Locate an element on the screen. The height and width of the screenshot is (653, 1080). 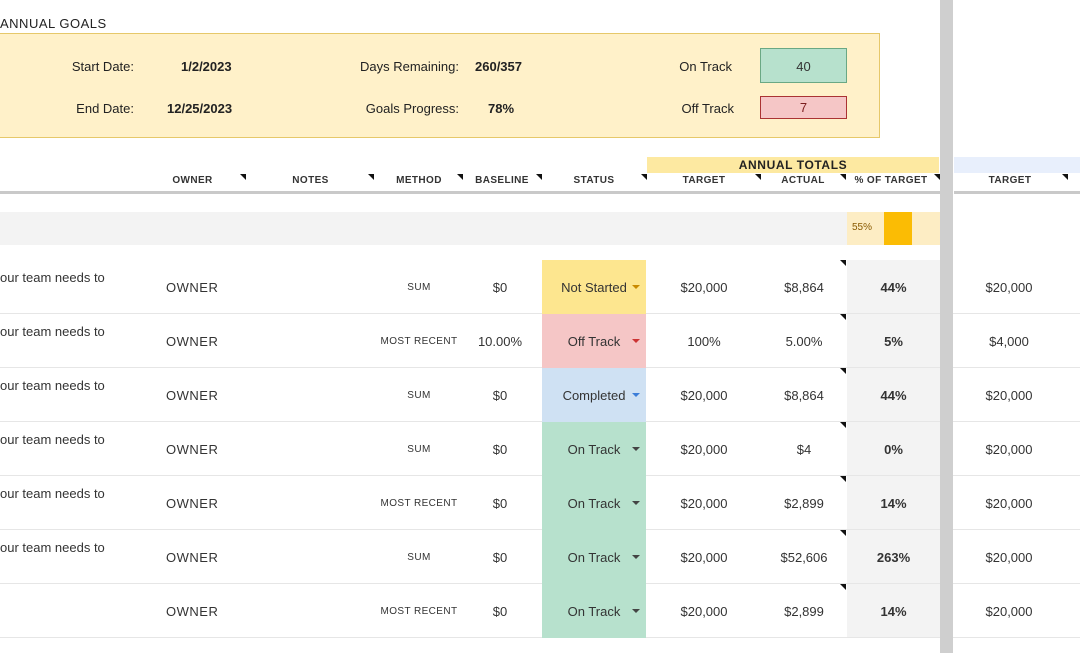
filter-owner-icon is located at coordinates (243, 177).